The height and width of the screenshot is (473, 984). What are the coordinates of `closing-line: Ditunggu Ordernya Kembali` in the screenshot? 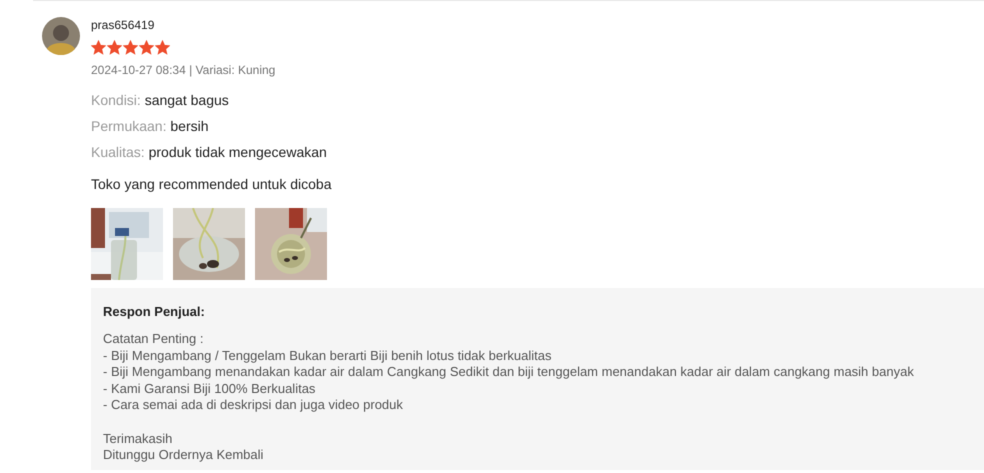 It's located at (183, 455).